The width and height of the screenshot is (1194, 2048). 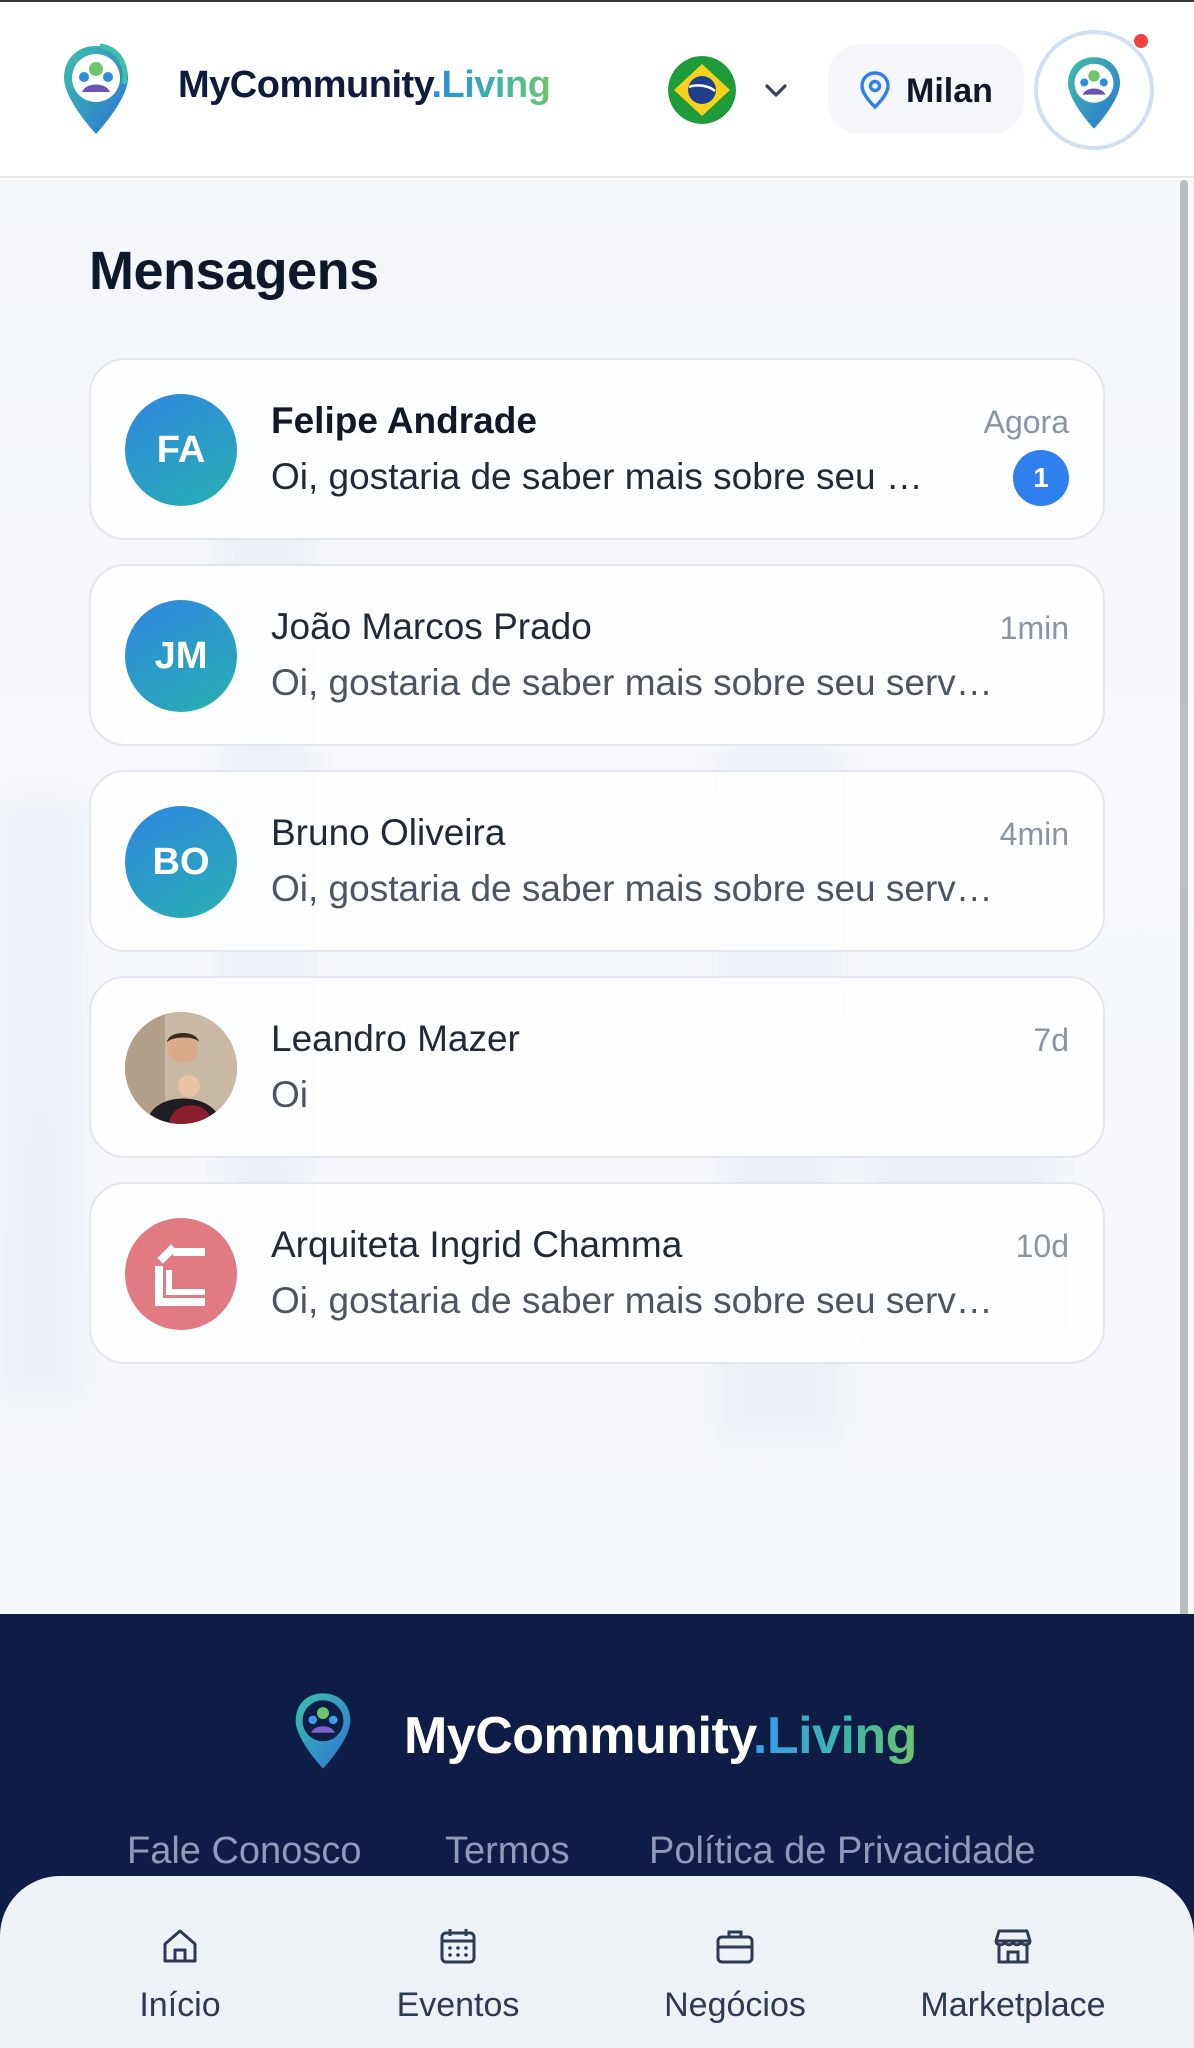 I want to click on nav-item-home: Início, so click(x=180, y=1962).